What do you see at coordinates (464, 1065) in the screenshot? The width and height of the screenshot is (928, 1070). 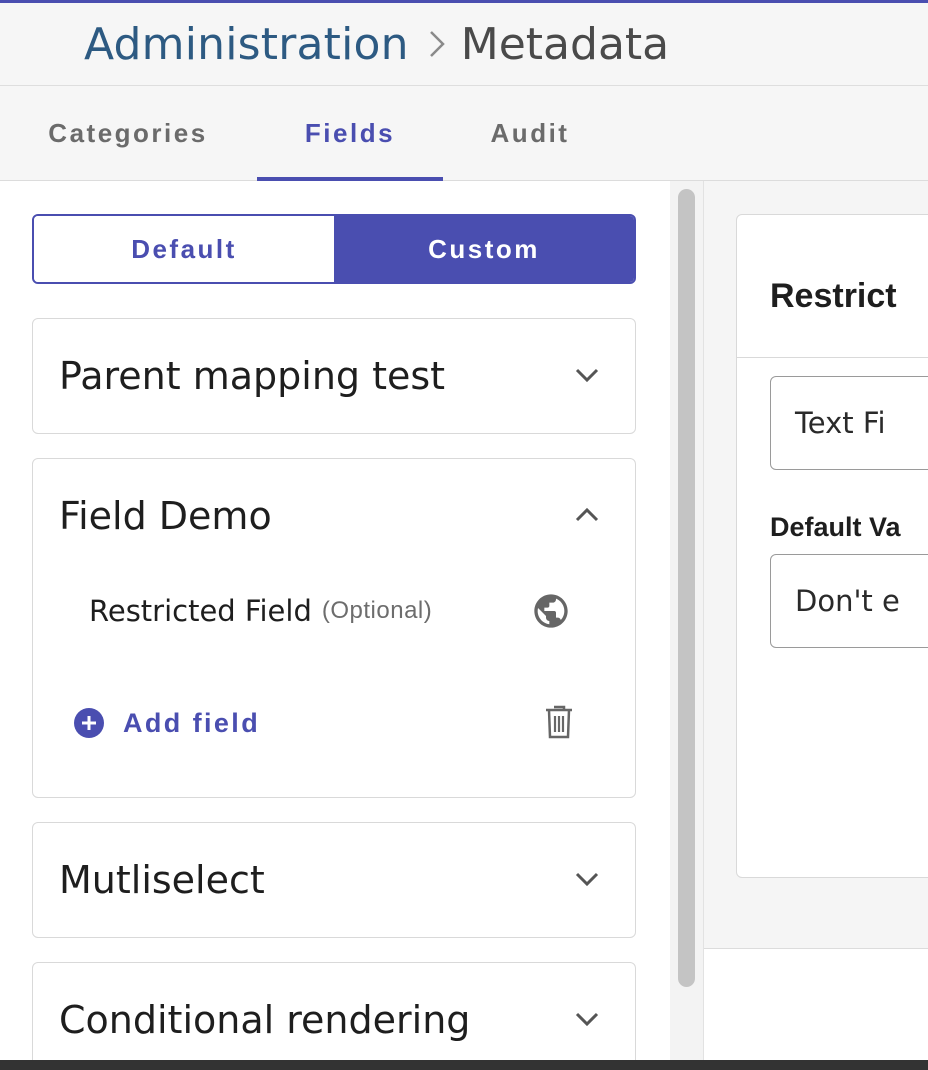 I see `bottom-bar` at bounding box center [464, 1065].